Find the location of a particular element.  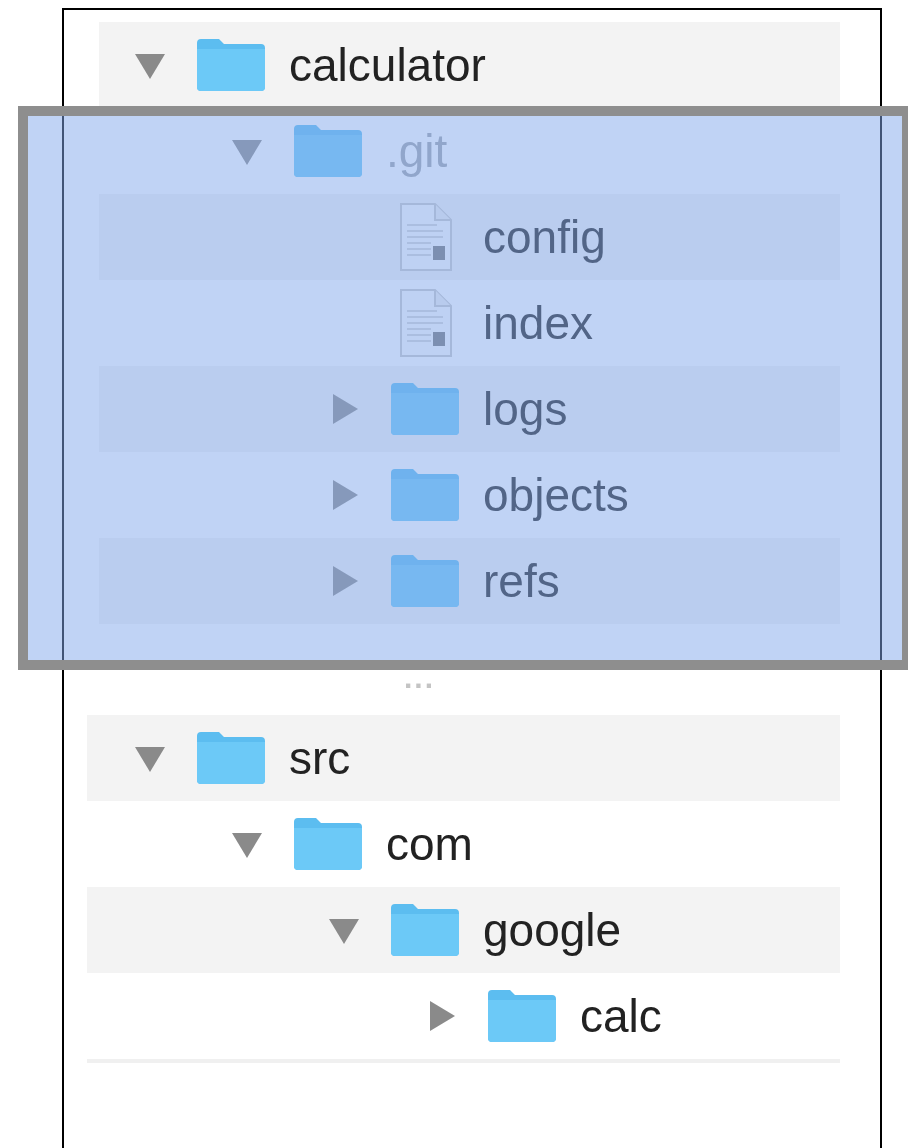

file-row: calculator is located at coordinates (469, 65).